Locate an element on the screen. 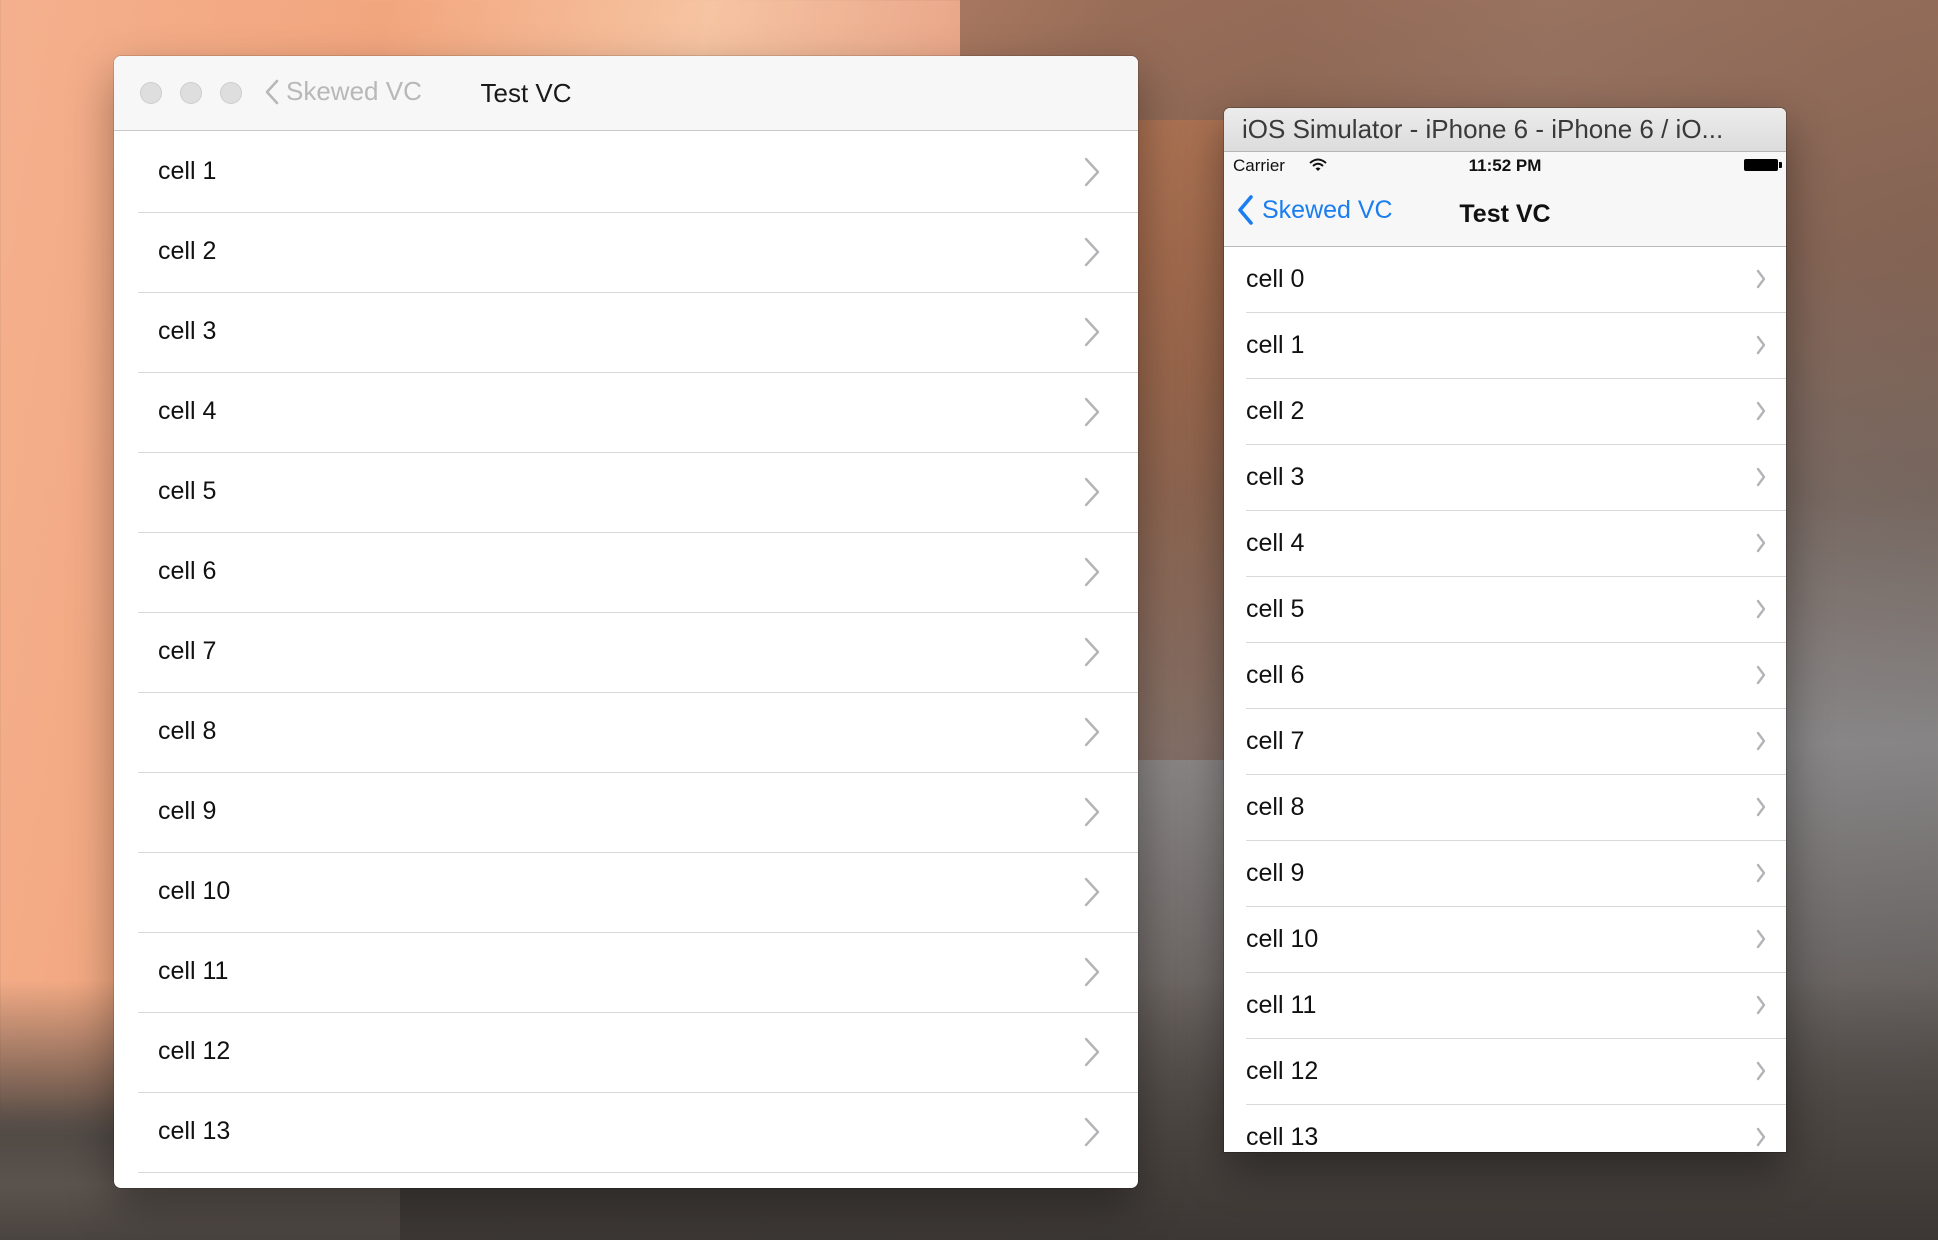 Image resolution: width=1938 pixels, height=1240 pixels. navigation-bar: Skewed VC Test VC is located at coordinates (1505, 213).